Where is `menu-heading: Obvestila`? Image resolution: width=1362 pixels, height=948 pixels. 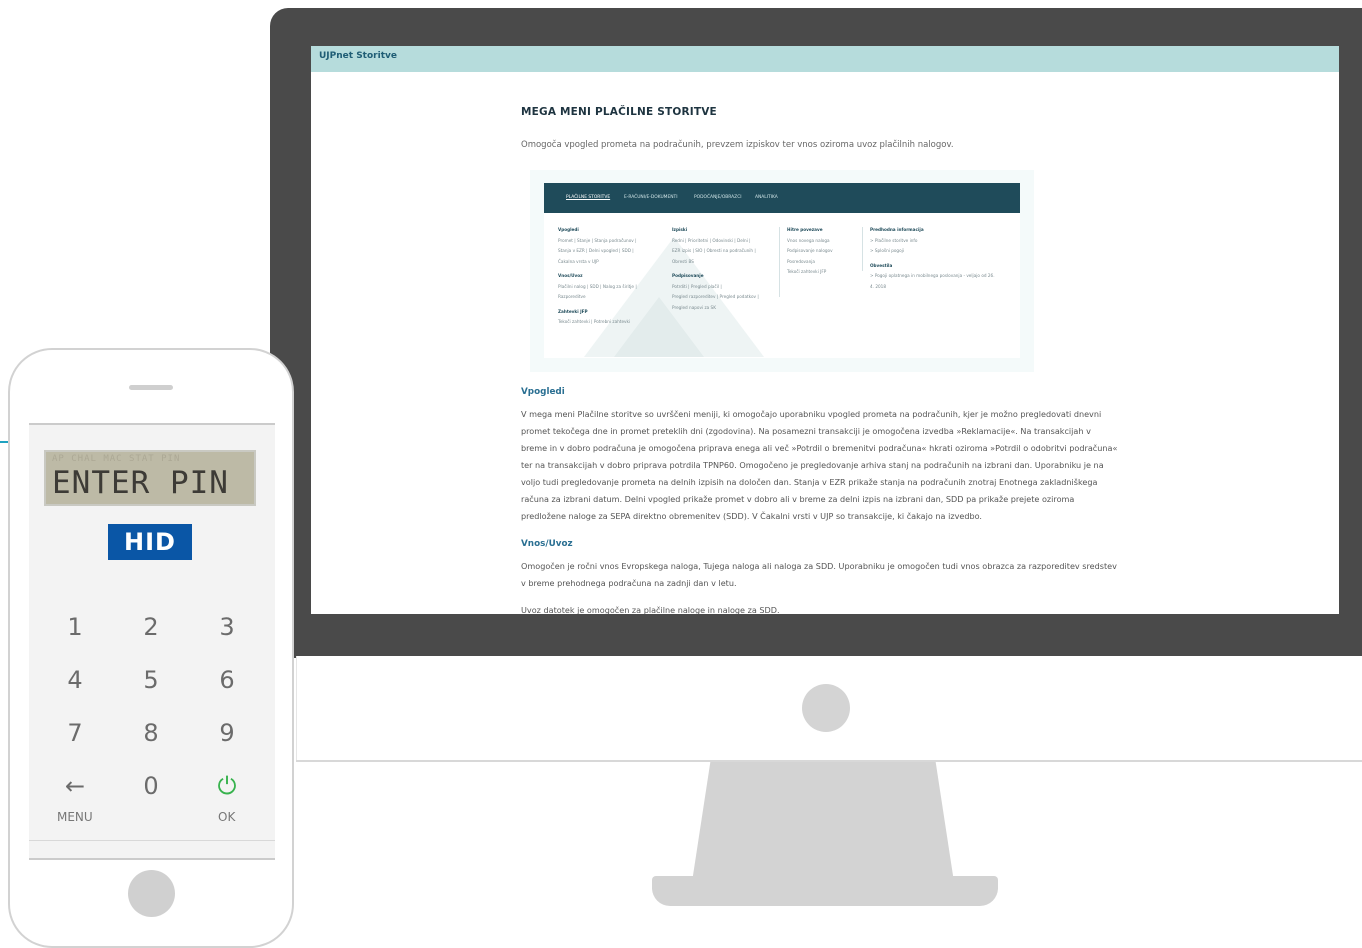 menu-heading: Obvestila is located at coordinates (881, 265).